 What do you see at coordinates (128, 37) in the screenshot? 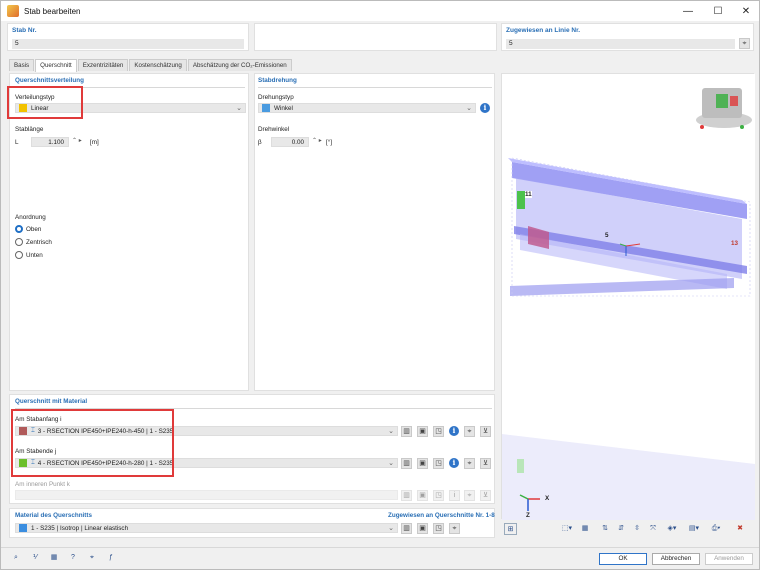
I see `member-number-panel: Stab Nr. 5` at bounding box center [128, 37].